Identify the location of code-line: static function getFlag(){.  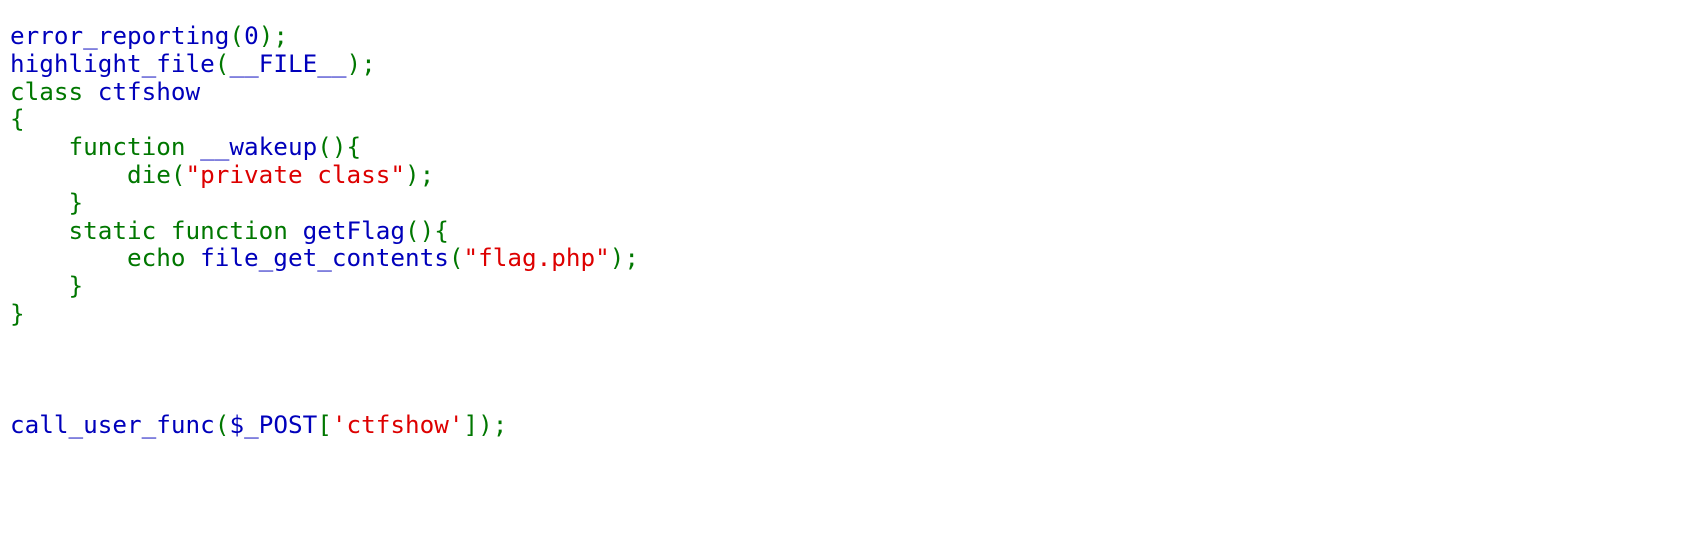
(324, 230).